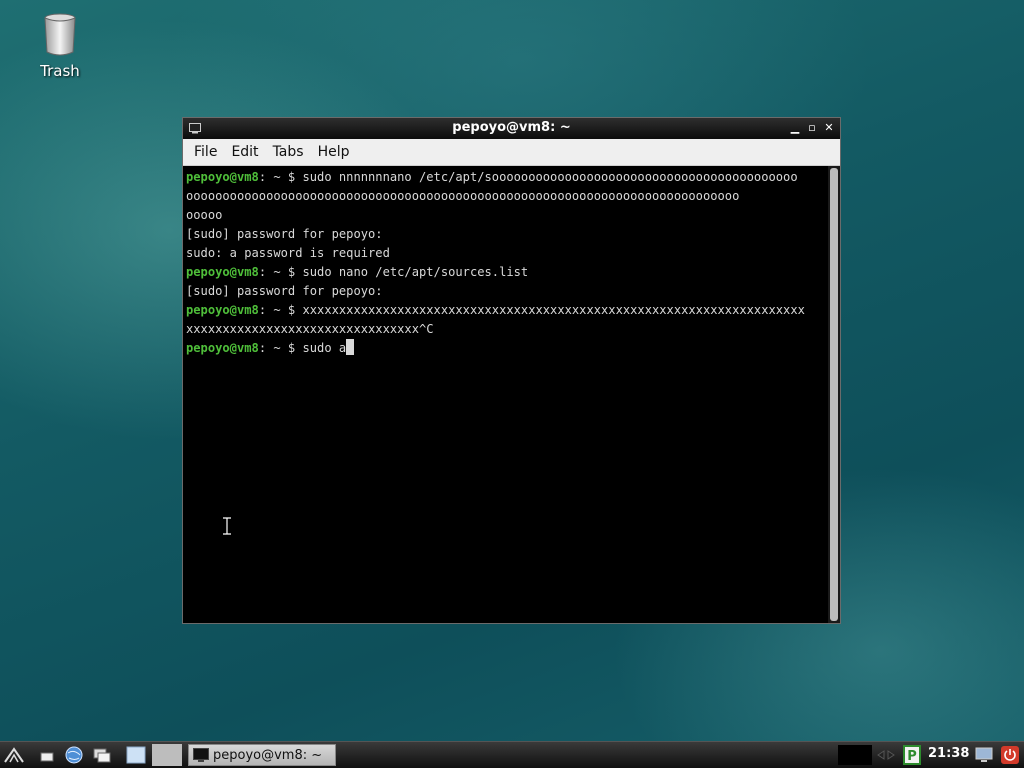 Image resolution: width=1024 pixels, height=768 pixels. I want to click on terminal-line: sudo: a password is required, so click(505, 253).